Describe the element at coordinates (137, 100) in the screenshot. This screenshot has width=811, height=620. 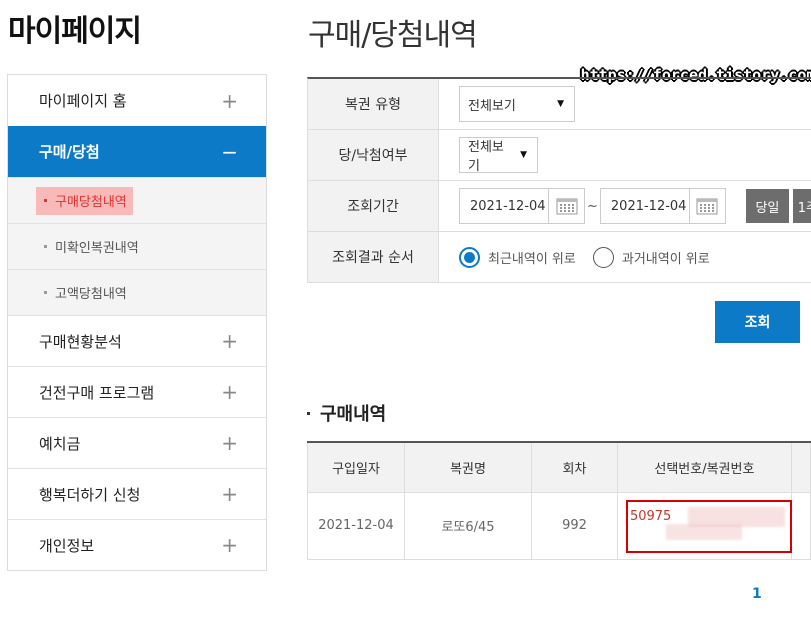
I see `sidebar-item-mypage-home: 마이페이지 홈 +` at that location.